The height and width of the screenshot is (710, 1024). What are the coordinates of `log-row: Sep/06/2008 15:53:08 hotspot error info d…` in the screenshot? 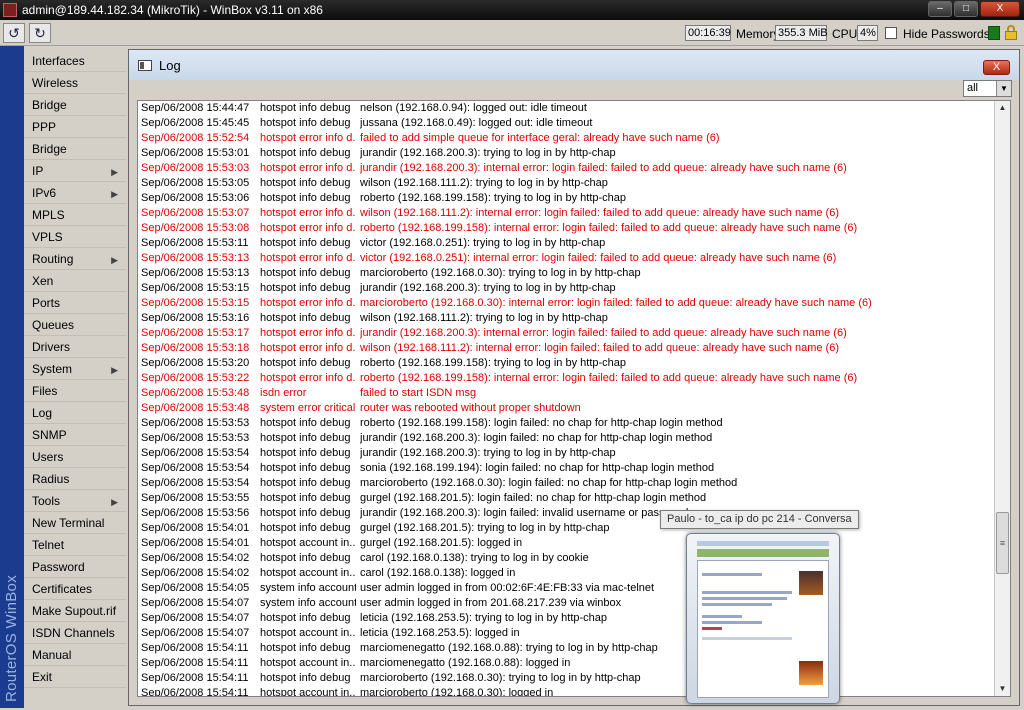 It's located at (567, 228).